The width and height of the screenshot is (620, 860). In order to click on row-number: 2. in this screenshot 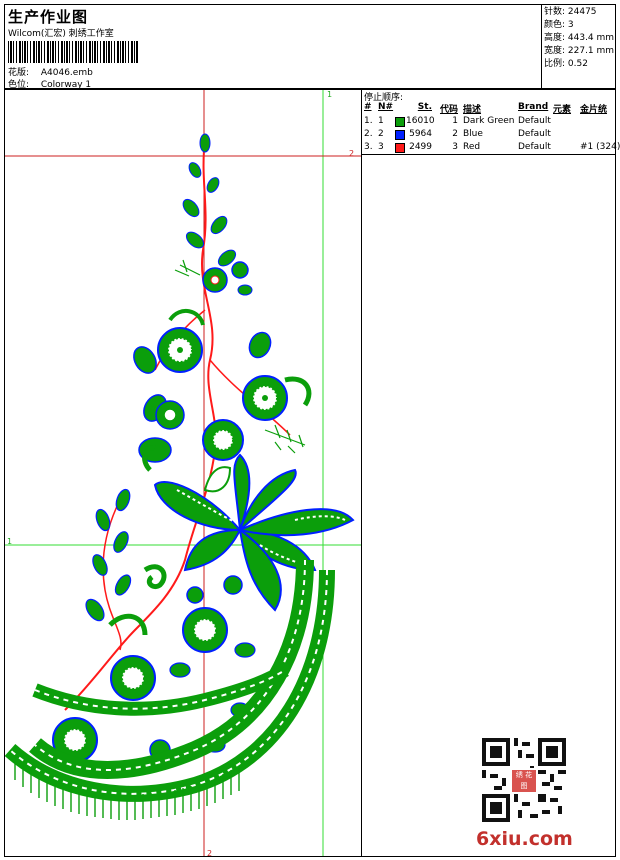, I will do `click(368, 134)`.